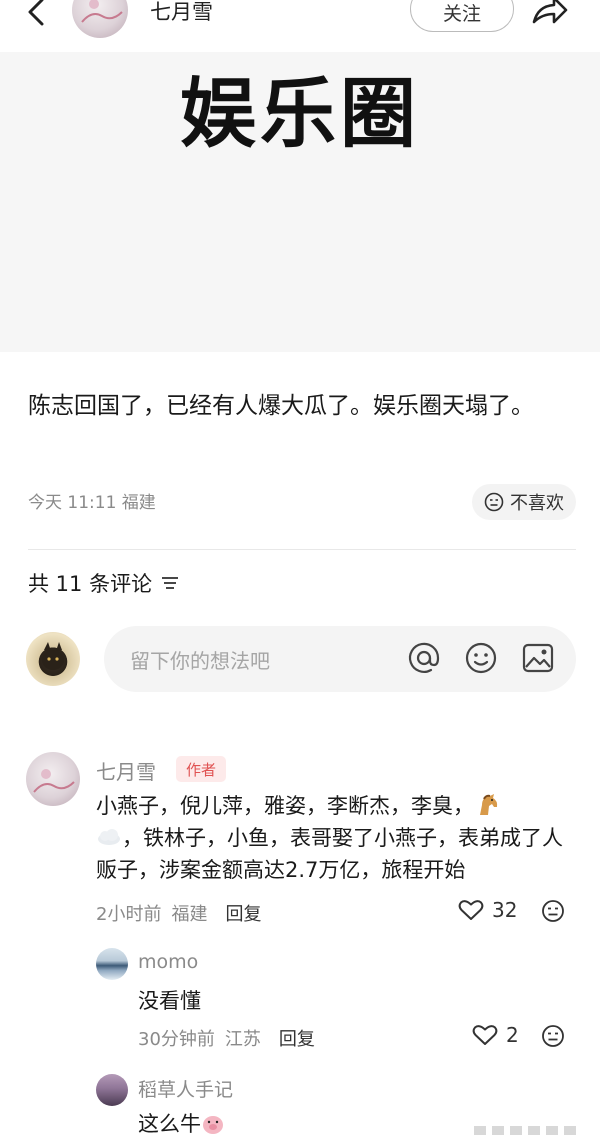  Describe the element at coordinates (487, 910) in the screenshot. I see `like-button: 32` at that location.